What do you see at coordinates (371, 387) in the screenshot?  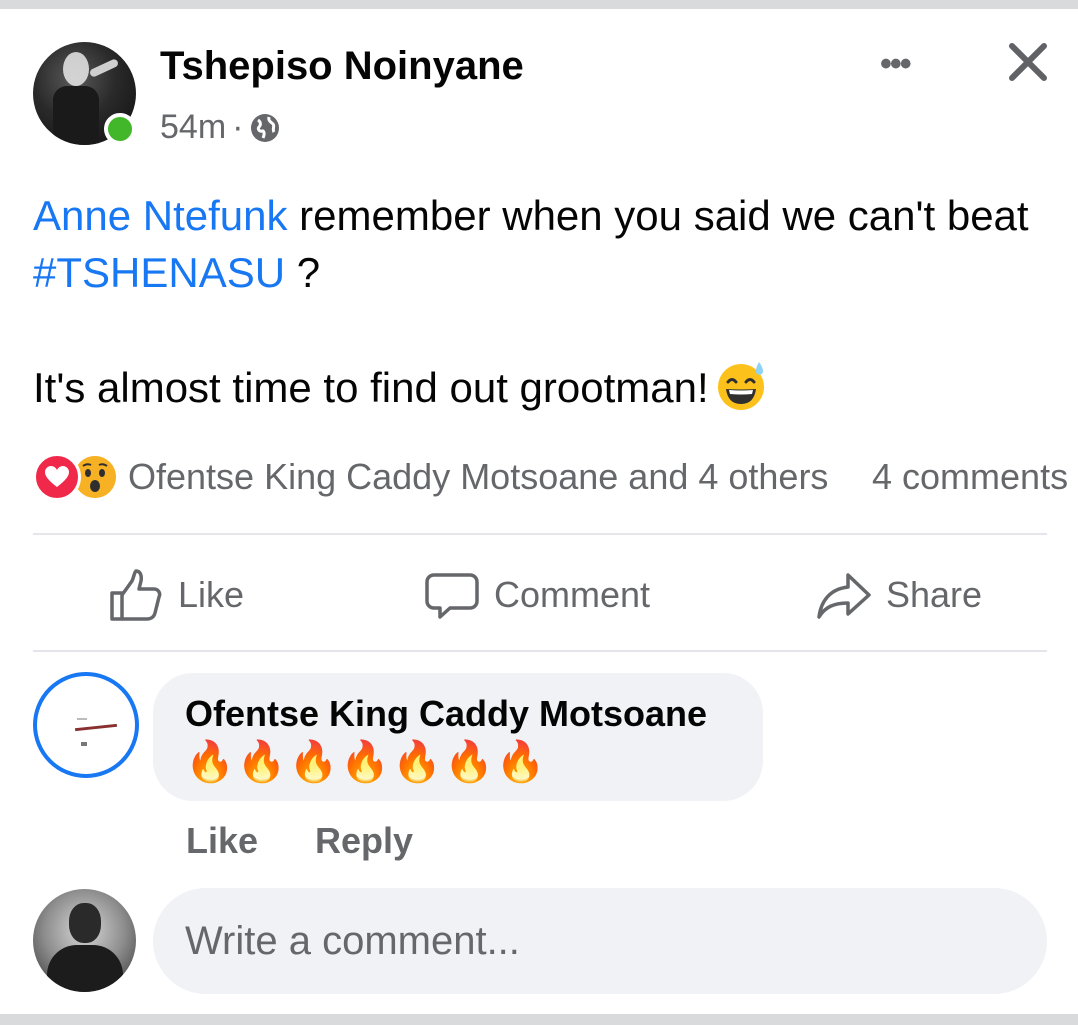 I see `post-paragraph-2-text: It's almost time to find out grootman!` at bounding box center [371, 387].